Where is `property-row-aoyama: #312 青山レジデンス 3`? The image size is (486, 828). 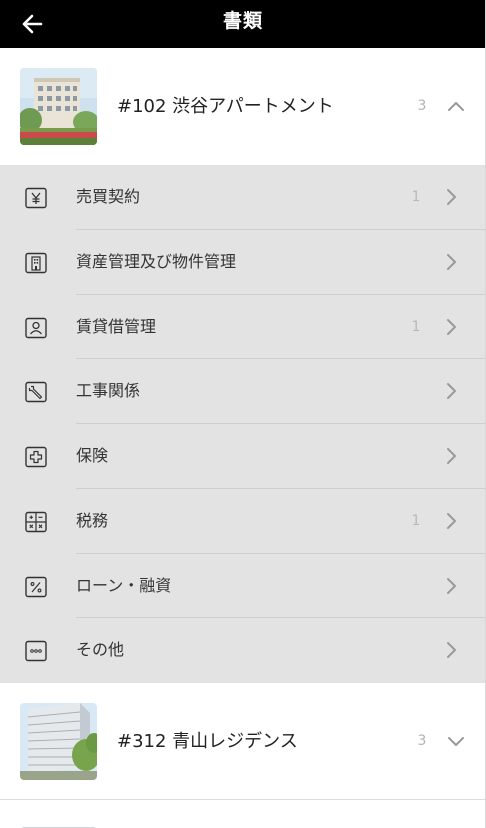 property-row-aoyama: #312 青山レジデンス 3 is located at coordinates (242, 741).